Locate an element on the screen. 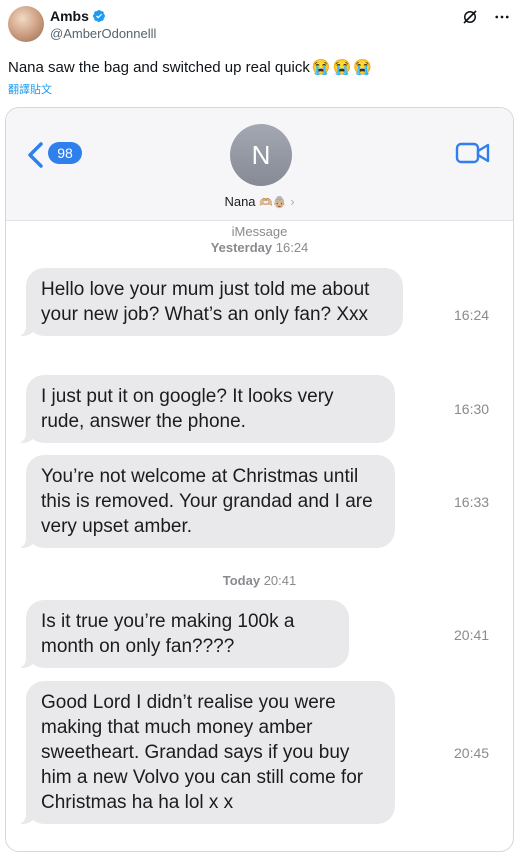 This screenshot has height=855, width=517. header-actions is located at coordinates (486, 17).